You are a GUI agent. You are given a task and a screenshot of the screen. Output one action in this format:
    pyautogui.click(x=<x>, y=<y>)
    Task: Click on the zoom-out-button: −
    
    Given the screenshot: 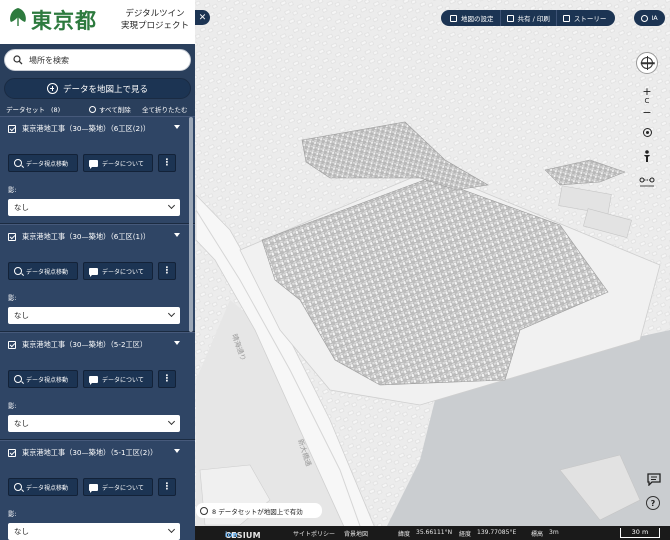 What is the action you would take?
    pyautogui.click(x=647, y=112)
    